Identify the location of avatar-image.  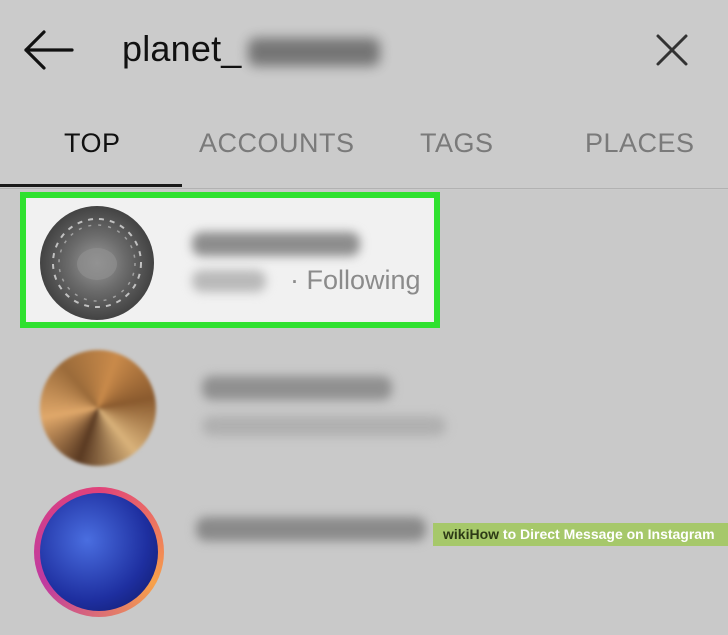
(99, 552).